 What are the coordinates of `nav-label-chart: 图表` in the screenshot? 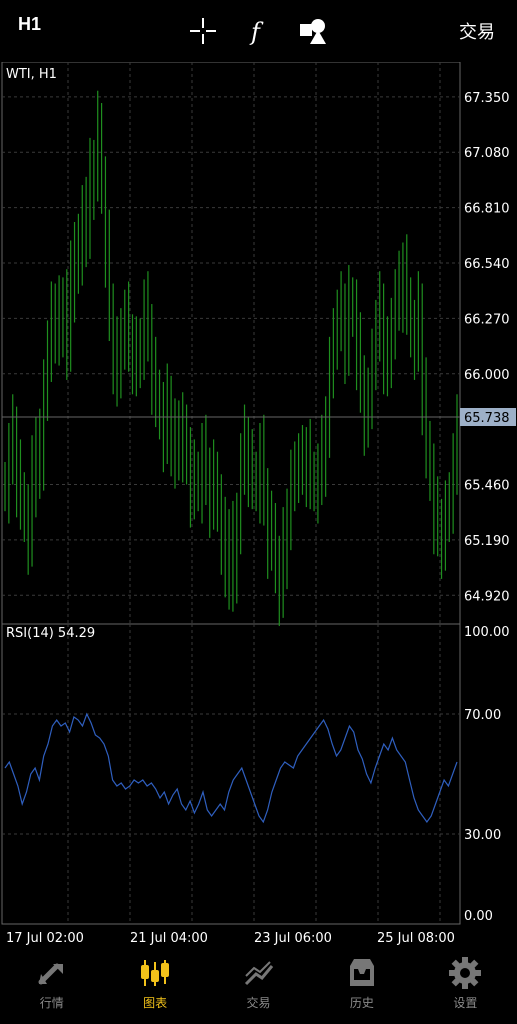 It's located at (155, 1003).